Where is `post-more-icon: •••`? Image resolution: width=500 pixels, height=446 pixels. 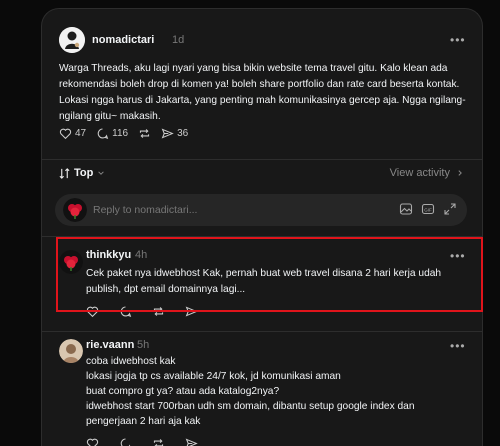
post-more-icon: ••• is located at coordinates (458, 40).